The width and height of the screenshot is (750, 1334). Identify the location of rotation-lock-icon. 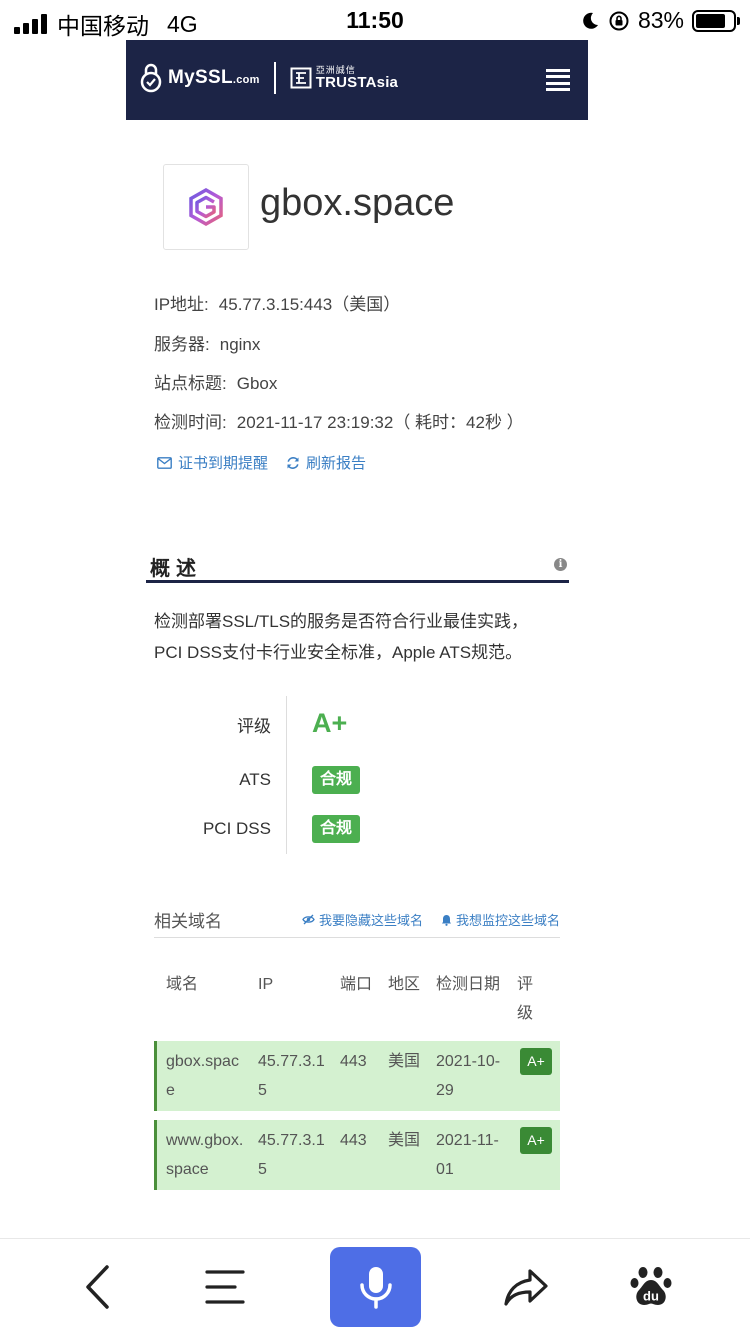
(619, 20).